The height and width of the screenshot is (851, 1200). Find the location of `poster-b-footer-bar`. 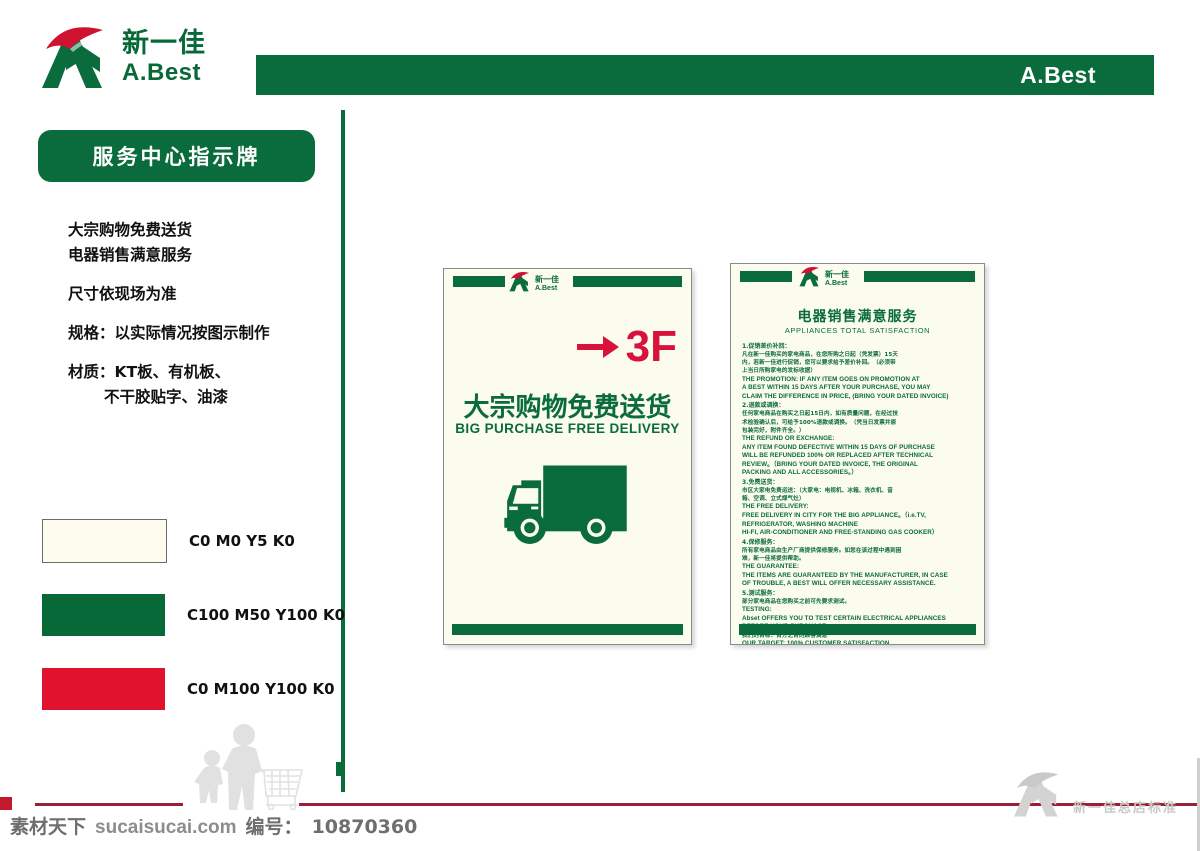

poster-b-footer-bar is located at coordinates (857, 629).